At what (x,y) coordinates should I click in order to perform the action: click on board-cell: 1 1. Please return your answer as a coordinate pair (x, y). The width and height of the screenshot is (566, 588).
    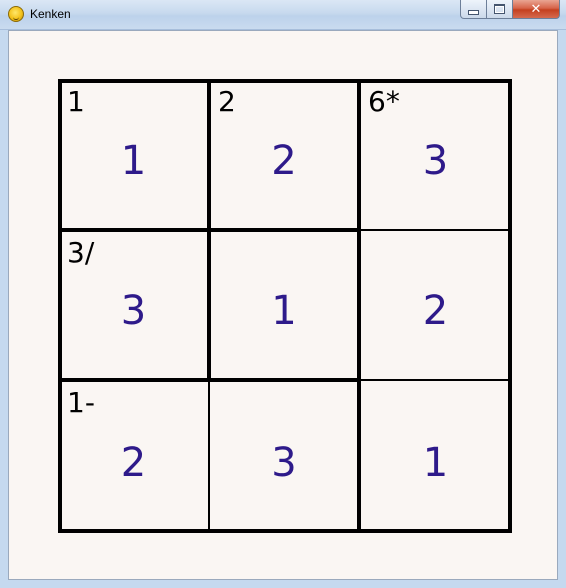
    Looking at the image, I should click on (133, 154).